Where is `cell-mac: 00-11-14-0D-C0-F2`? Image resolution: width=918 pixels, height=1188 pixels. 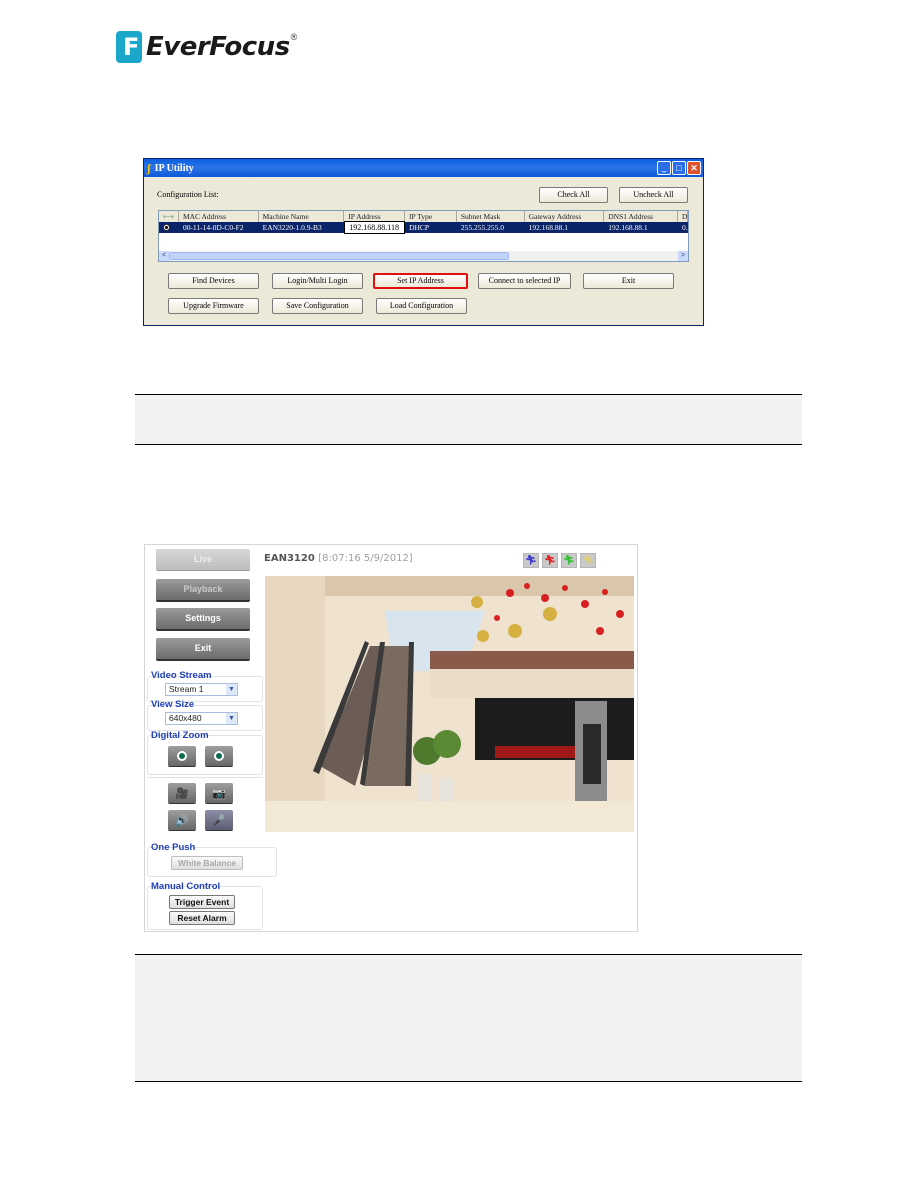
cell-mac: 00-11-14-0D-C0-F2 is located at coordinates (213, 227).